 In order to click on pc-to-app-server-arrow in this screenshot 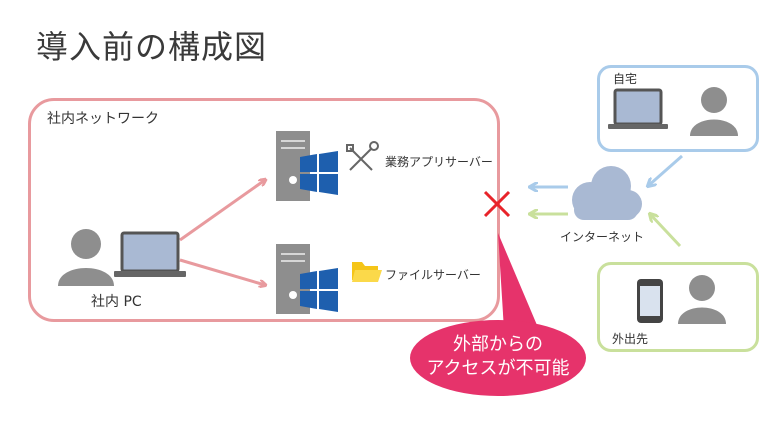, I will do `click(222, 211)`.